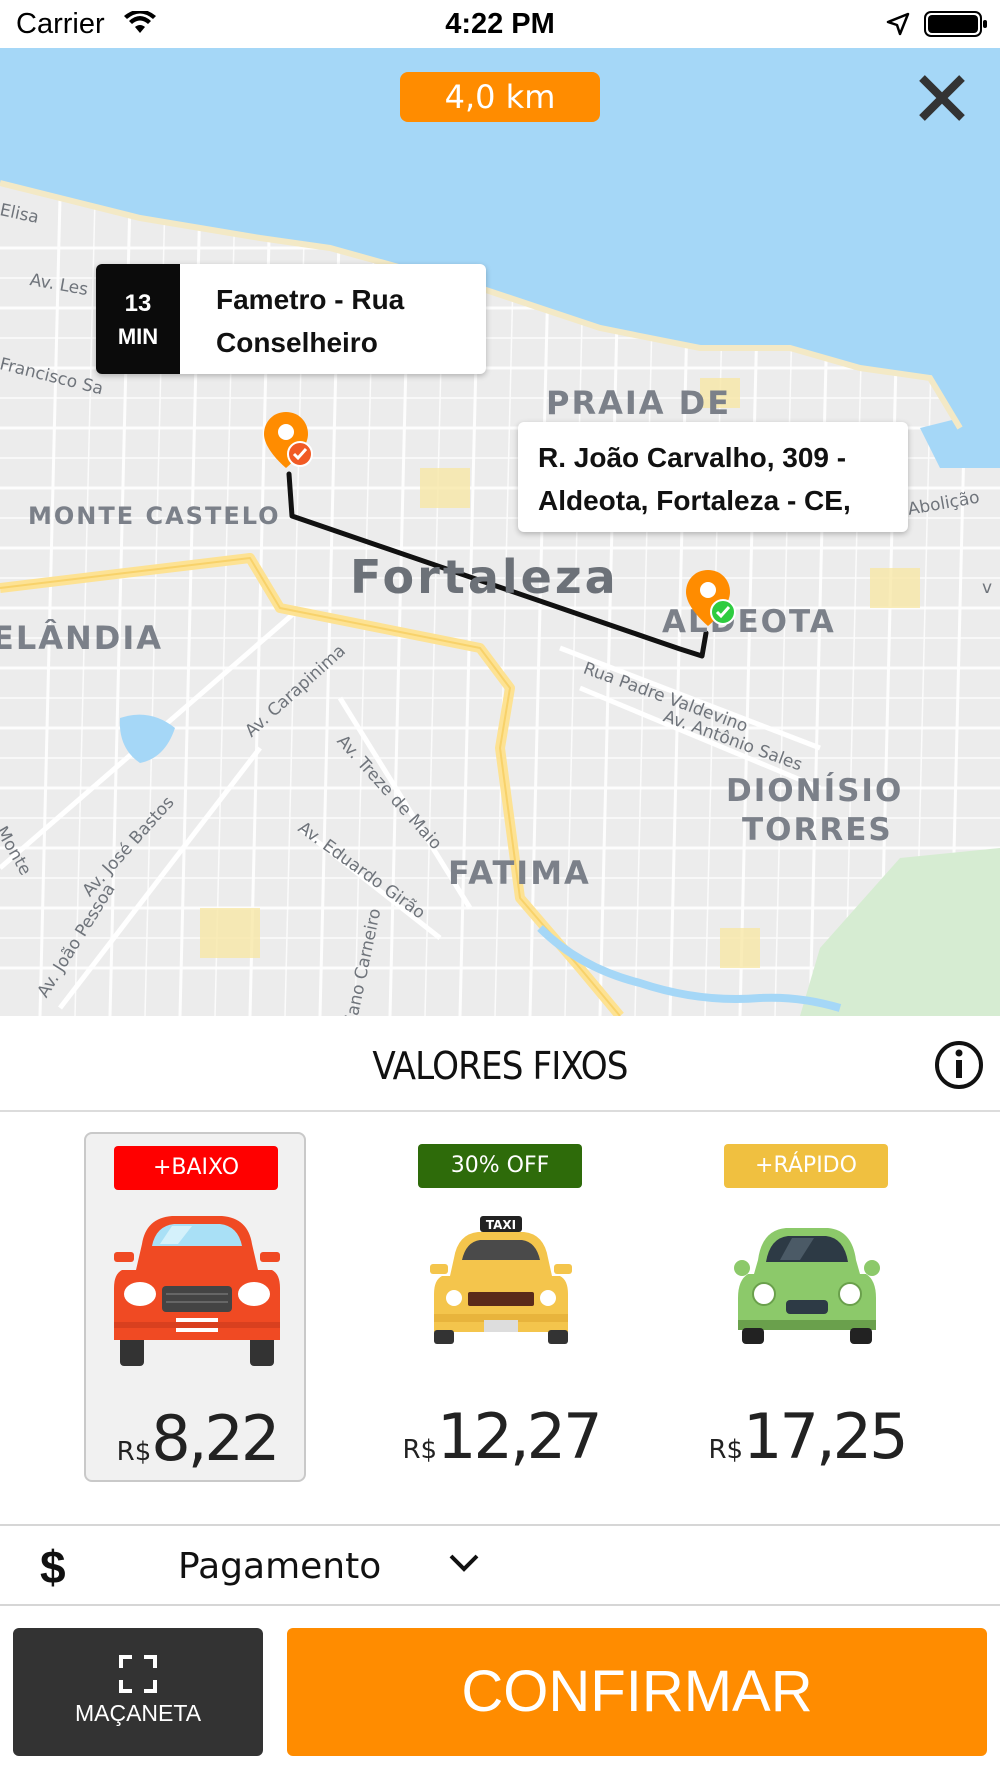  Describe the element at coordinates (138, 319) in the screenshot. I see `eta-box: 13 MIN` at that location.